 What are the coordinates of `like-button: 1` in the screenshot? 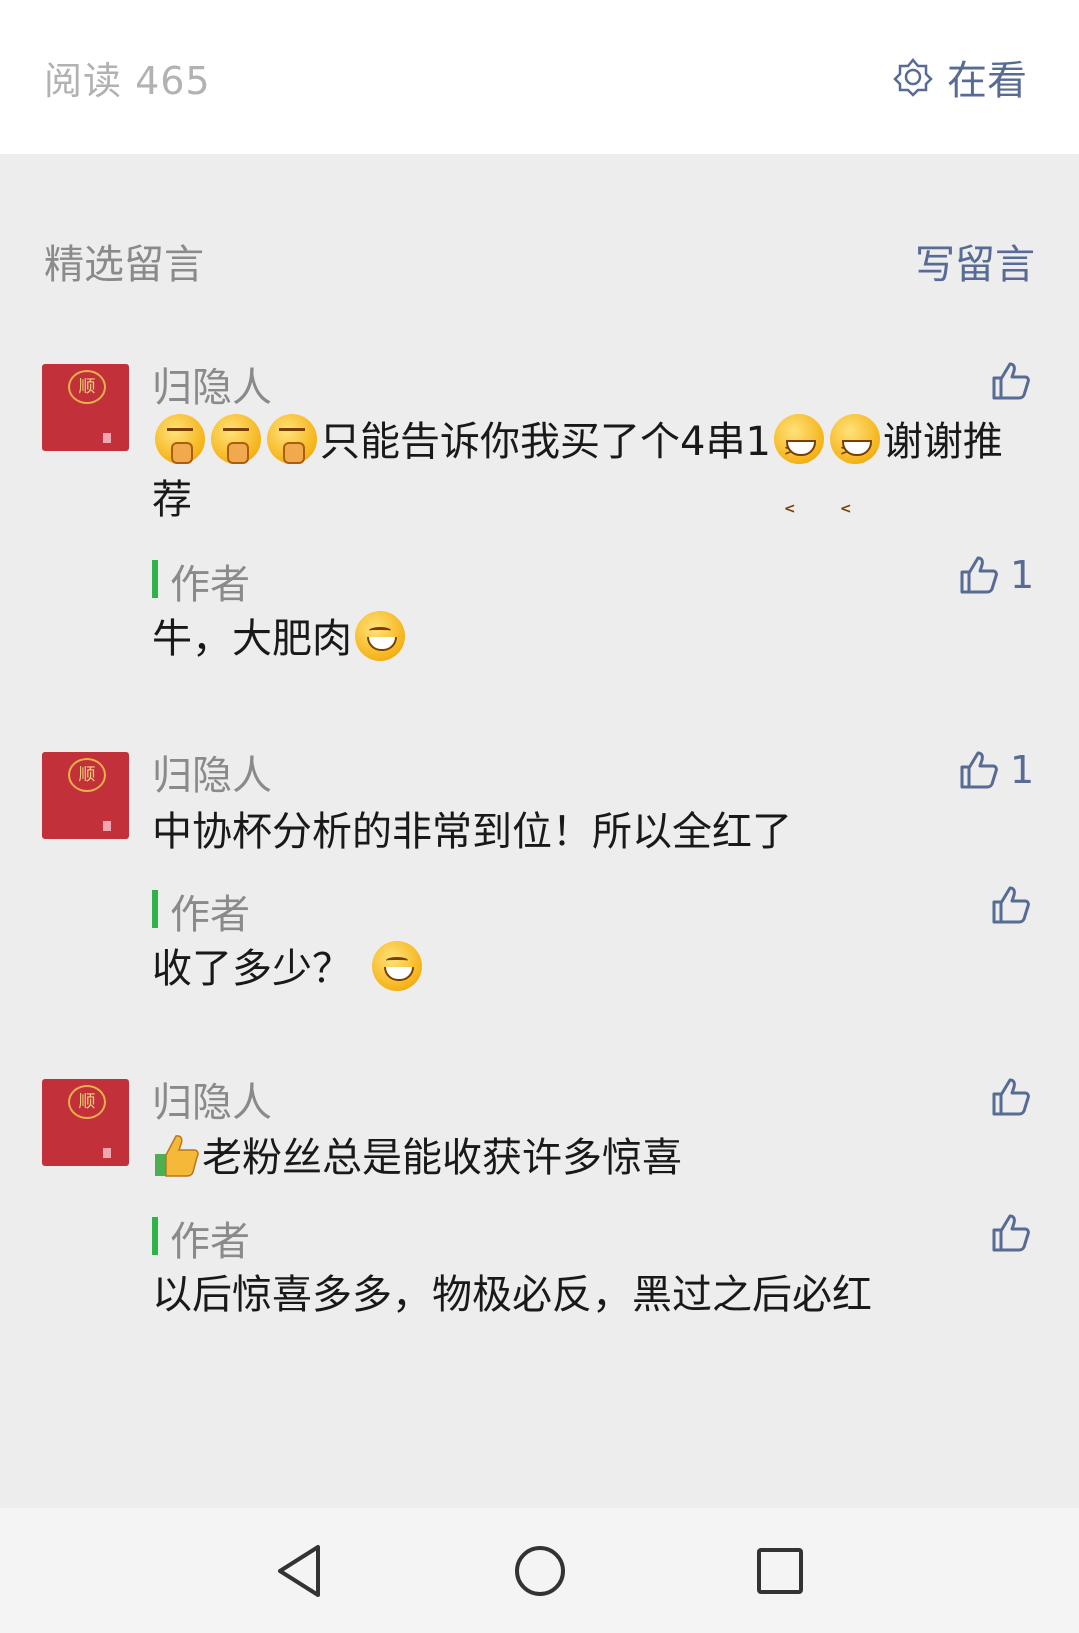 It's located at (996, 770).